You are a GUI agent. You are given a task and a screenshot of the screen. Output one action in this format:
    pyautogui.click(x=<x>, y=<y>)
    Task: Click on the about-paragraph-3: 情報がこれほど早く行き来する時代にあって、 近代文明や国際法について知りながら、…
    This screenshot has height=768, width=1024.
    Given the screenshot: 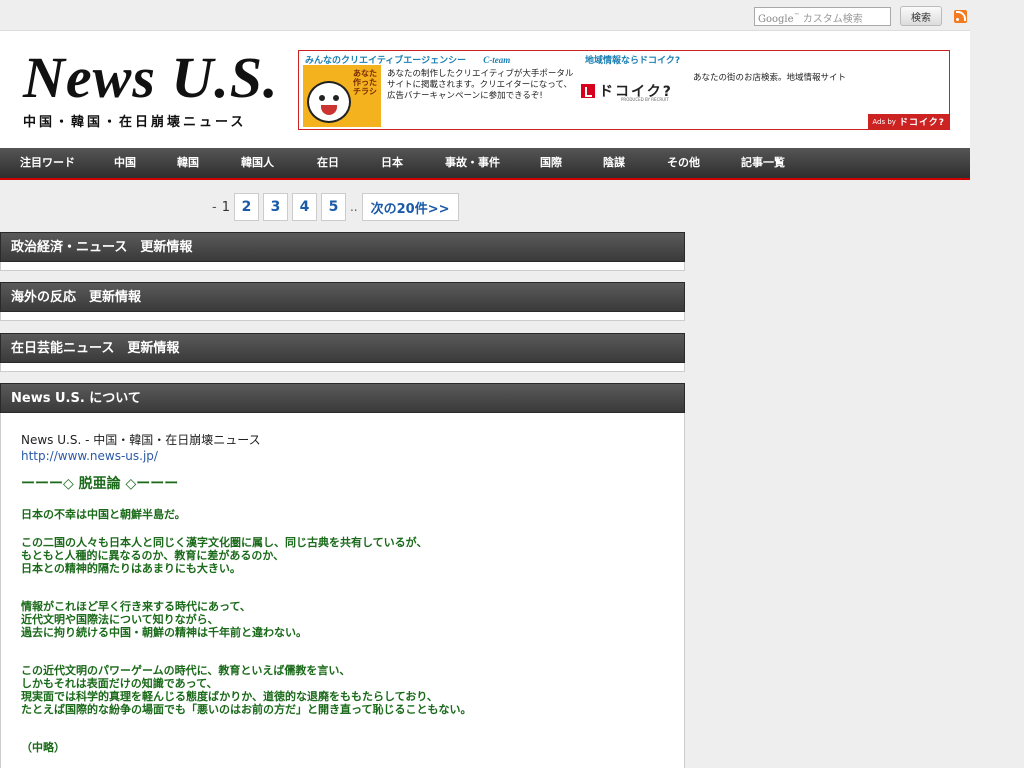 What is the action you would take?
    pyautogui.click(x=164, y=619)
    